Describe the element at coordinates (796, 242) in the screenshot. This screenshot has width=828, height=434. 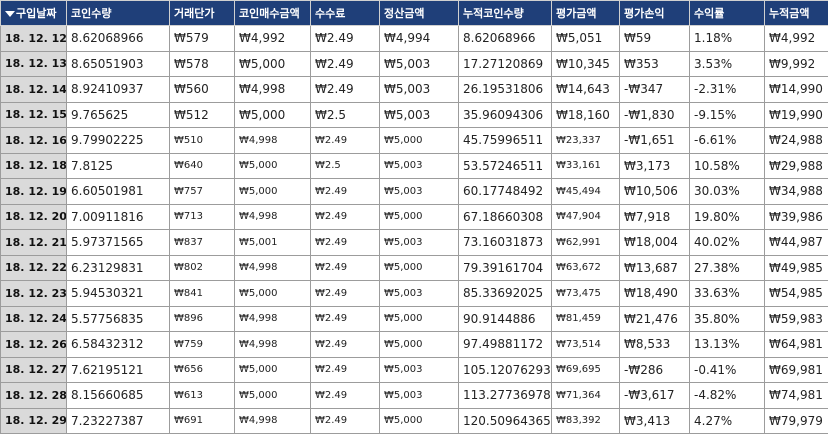
I see `cell-cum-amount: ₩44,987` at that location.